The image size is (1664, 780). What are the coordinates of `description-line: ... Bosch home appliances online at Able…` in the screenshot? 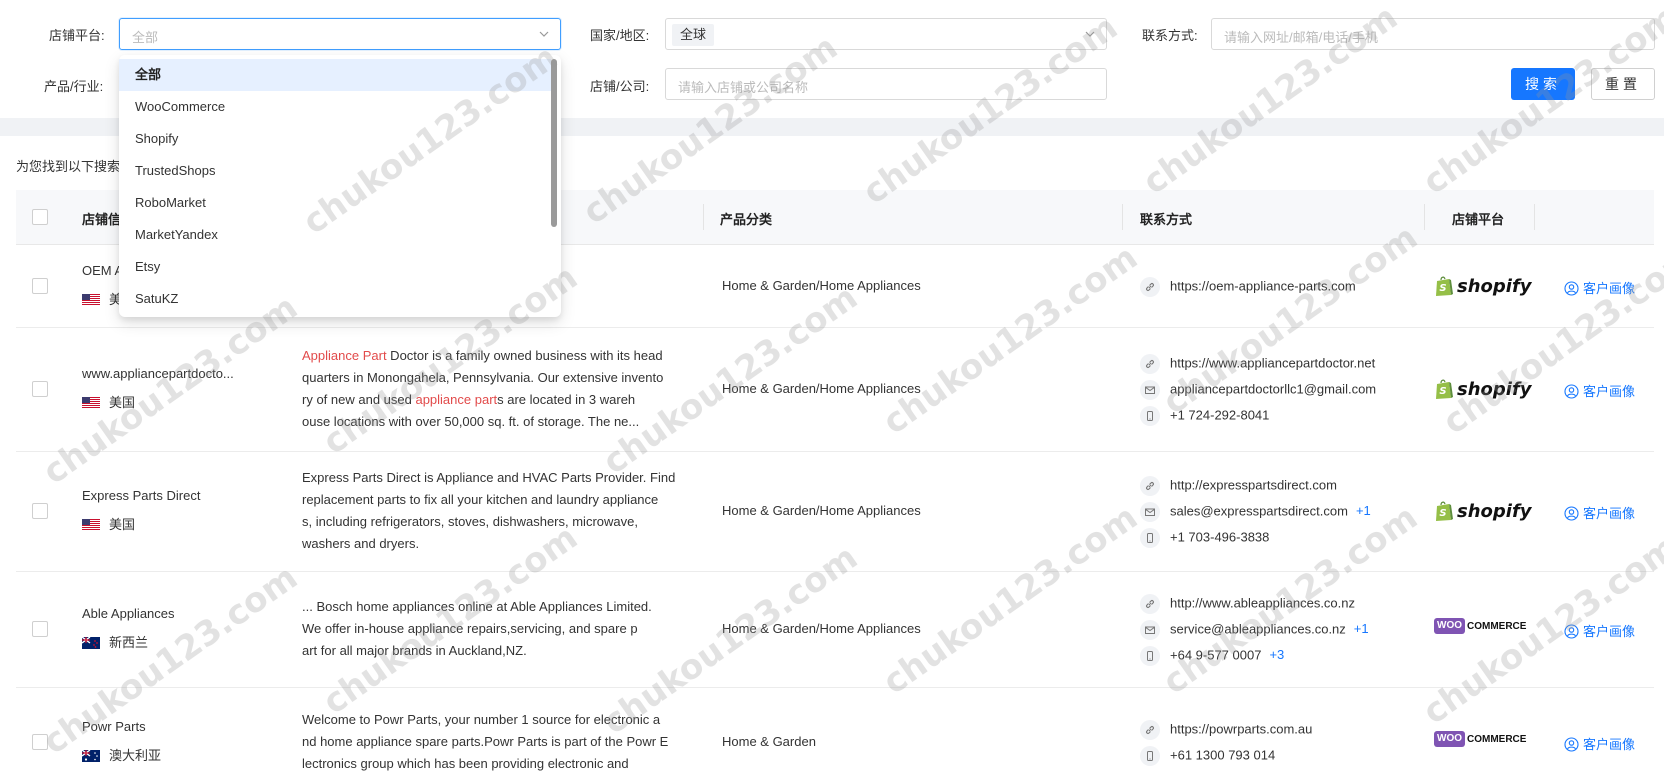 It's located at (493, 607).